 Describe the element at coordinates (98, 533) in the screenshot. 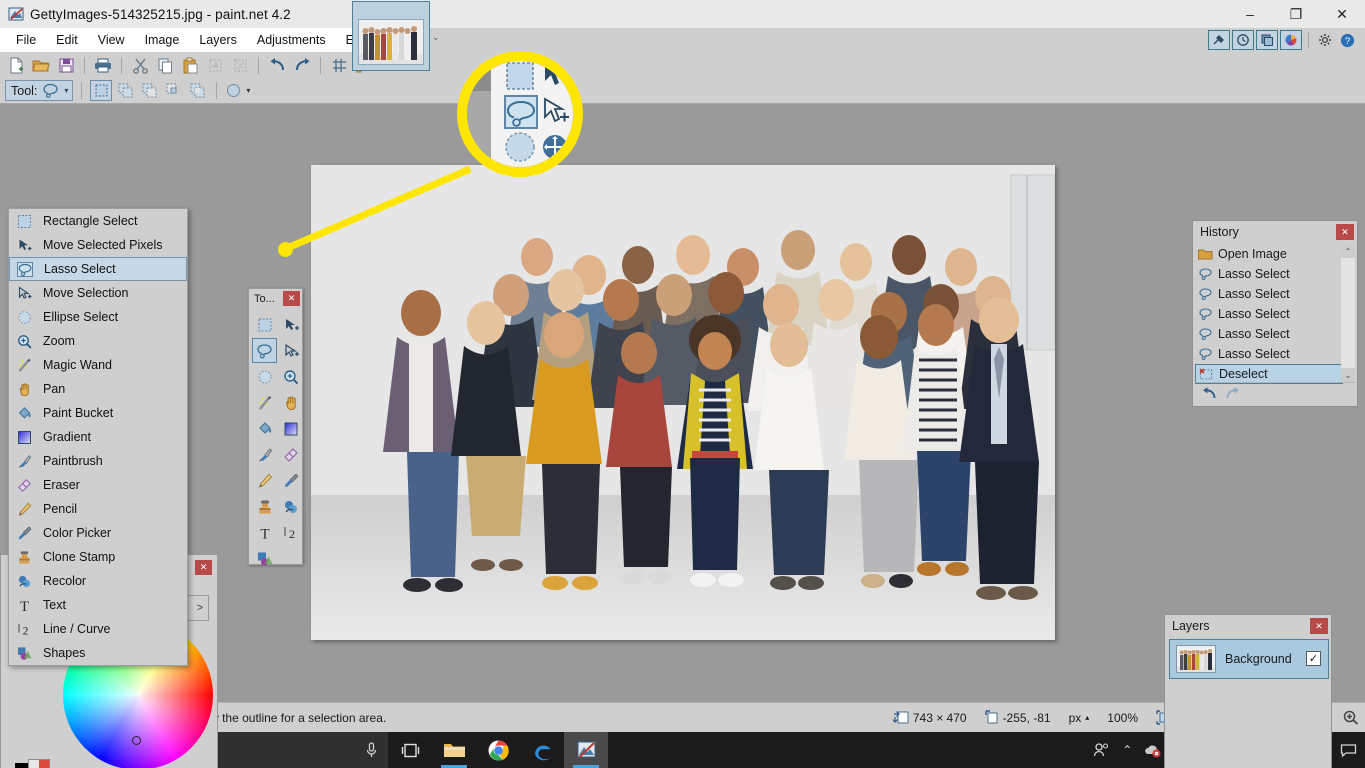

I see `tool-menu-item-color-picker: Color Picker` at that location.